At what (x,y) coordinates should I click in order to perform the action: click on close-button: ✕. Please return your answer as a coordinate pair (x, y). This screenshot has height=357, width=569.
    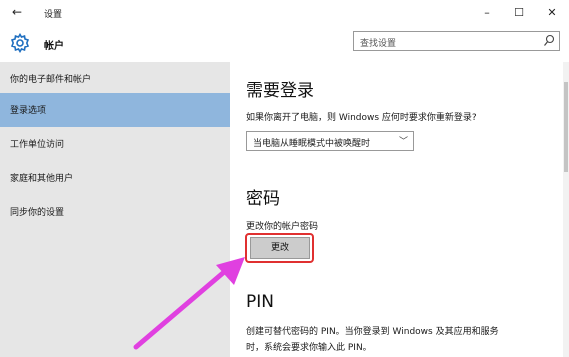
    Looking at the image, I should click on (552, 13).